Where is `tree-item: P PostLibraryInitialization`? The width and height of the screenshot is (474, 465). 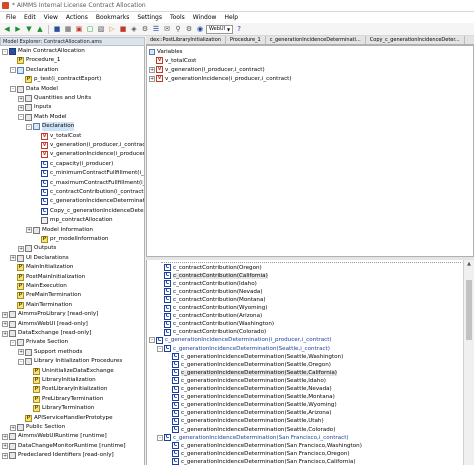
tree-item: P PostLibraryInitialization is located at coordinates (66, 389).